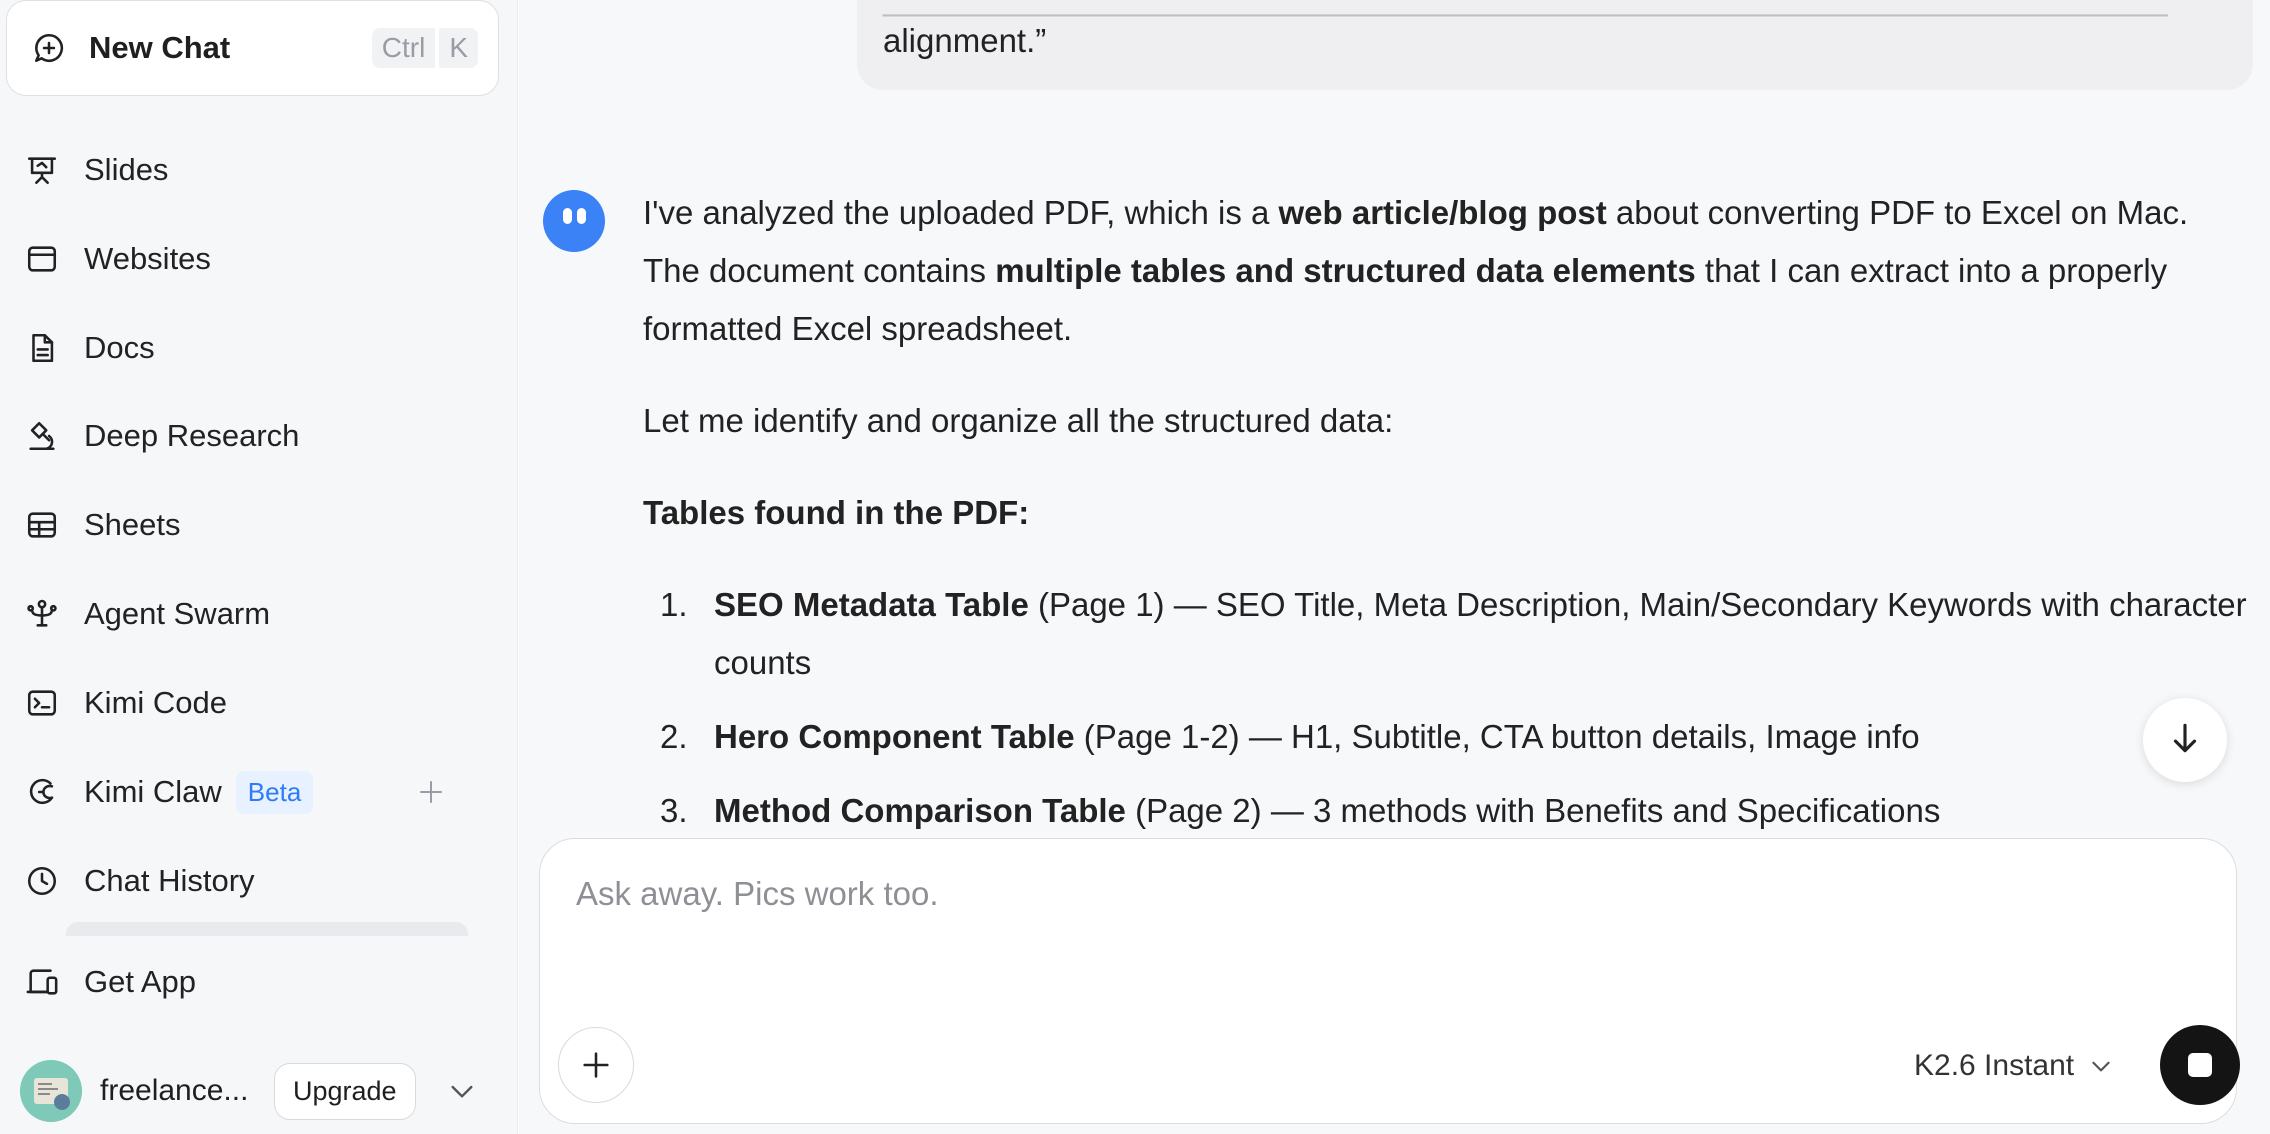 This screenshot has height=1134, width=2270. What do you see at coordinates (260, 1091) in the screenshot?
I see `user-account-row: freelance... Upgrade` at bounding box center [260, 1091].